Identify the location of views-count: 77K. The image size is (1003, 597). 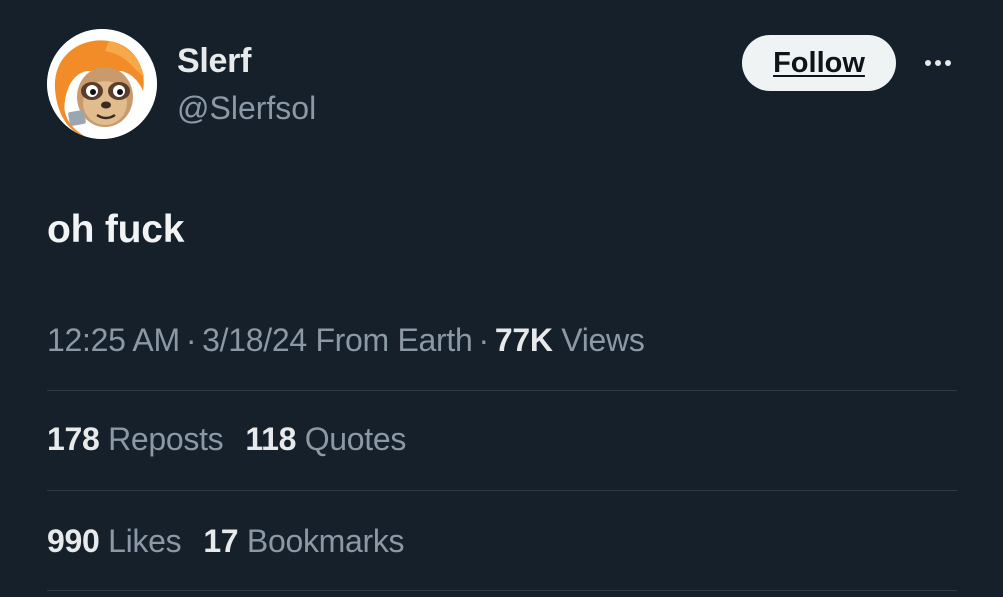
(523, 340).